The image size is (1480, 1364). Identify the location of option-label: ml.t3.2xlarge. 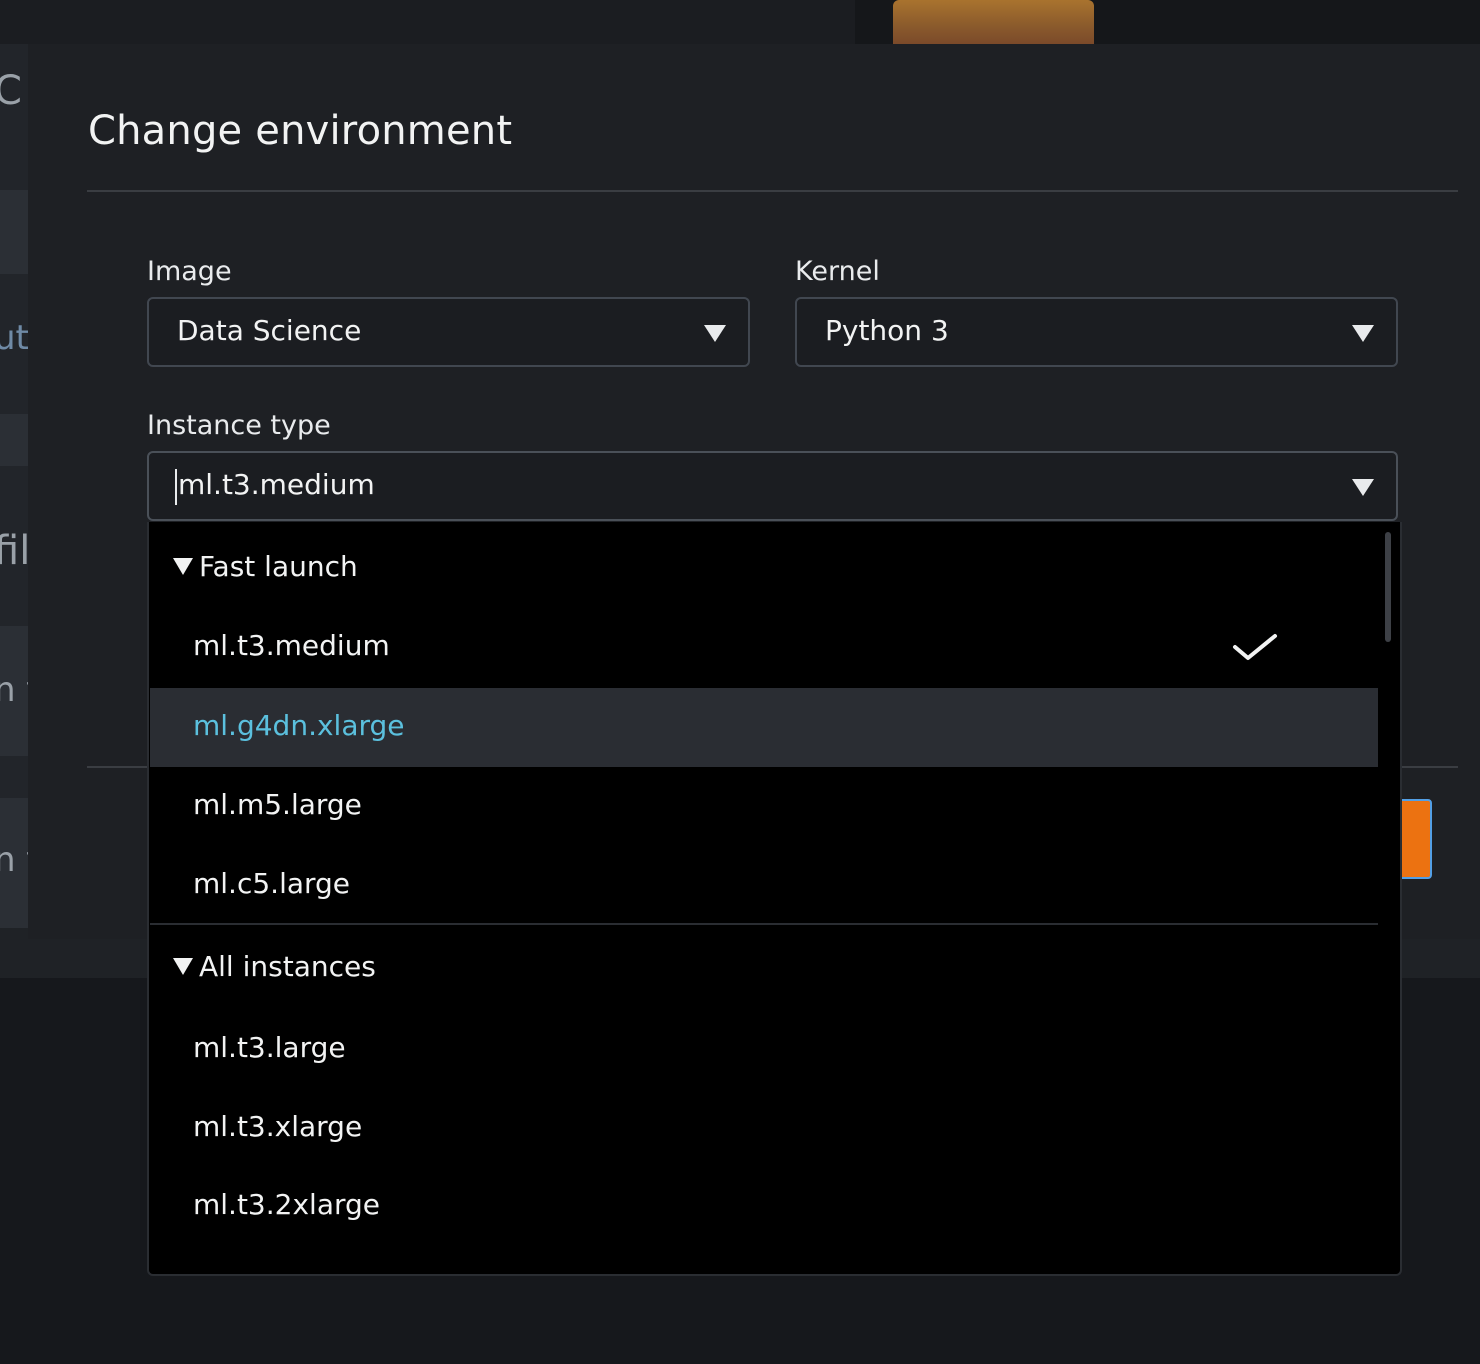
(286, 1204).